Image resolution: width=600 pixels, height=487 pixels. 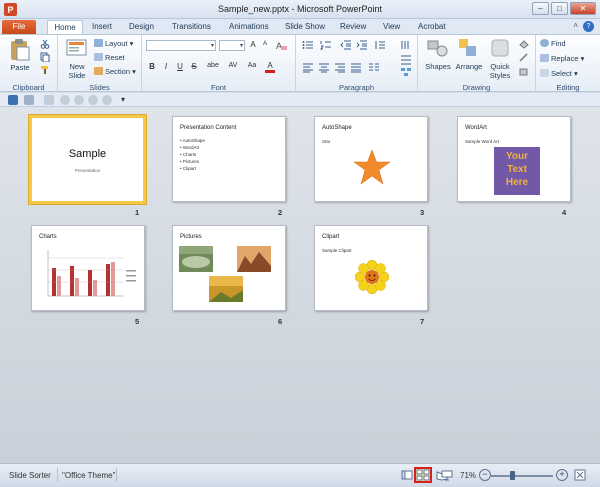 What do you see at coordinates (65, 100) in the screenshot?
I see `qat-tool-1-icon` at bounding box center [65, 100].